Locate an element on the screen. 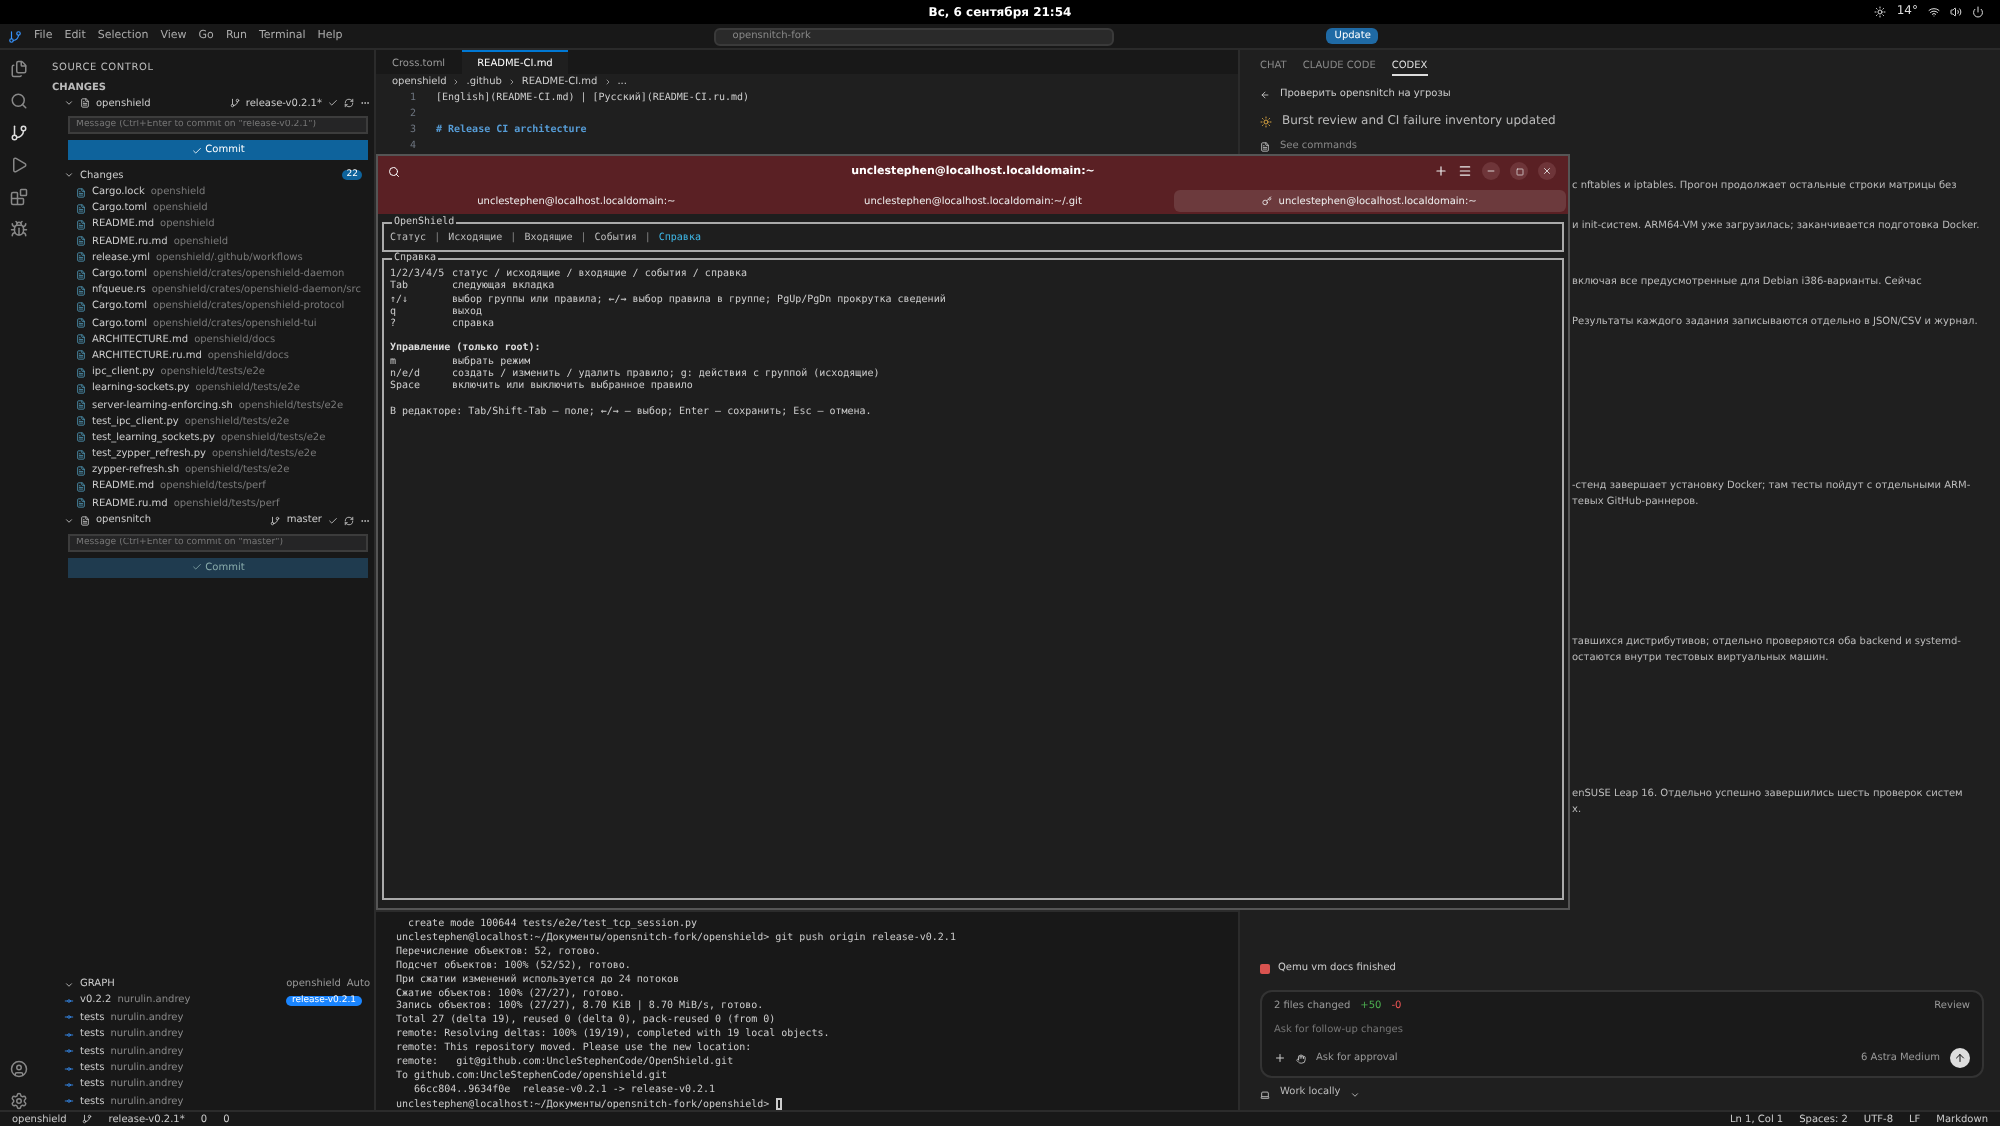  app-logo-icon is located at coordinates (15, 36).